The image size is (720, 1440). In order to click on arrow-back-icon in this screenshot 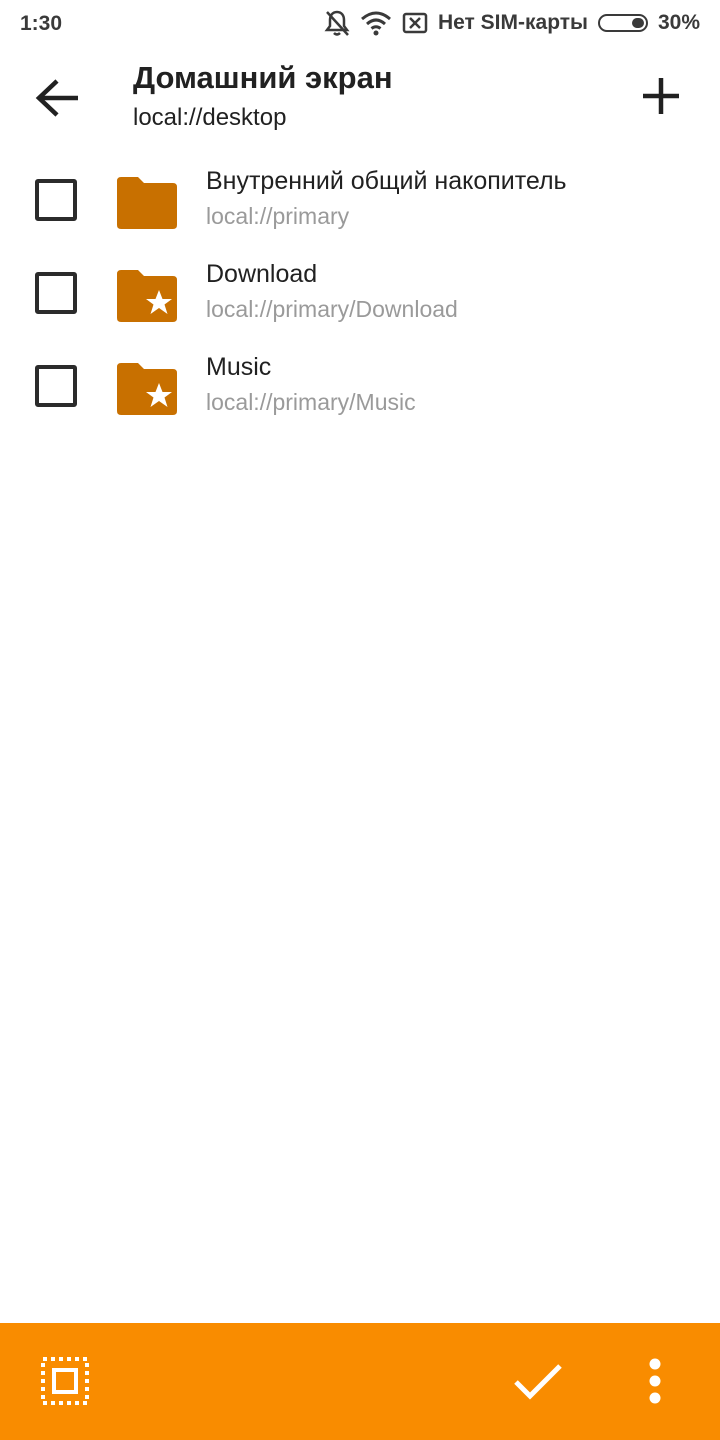, I will do `click(56, 98)`.